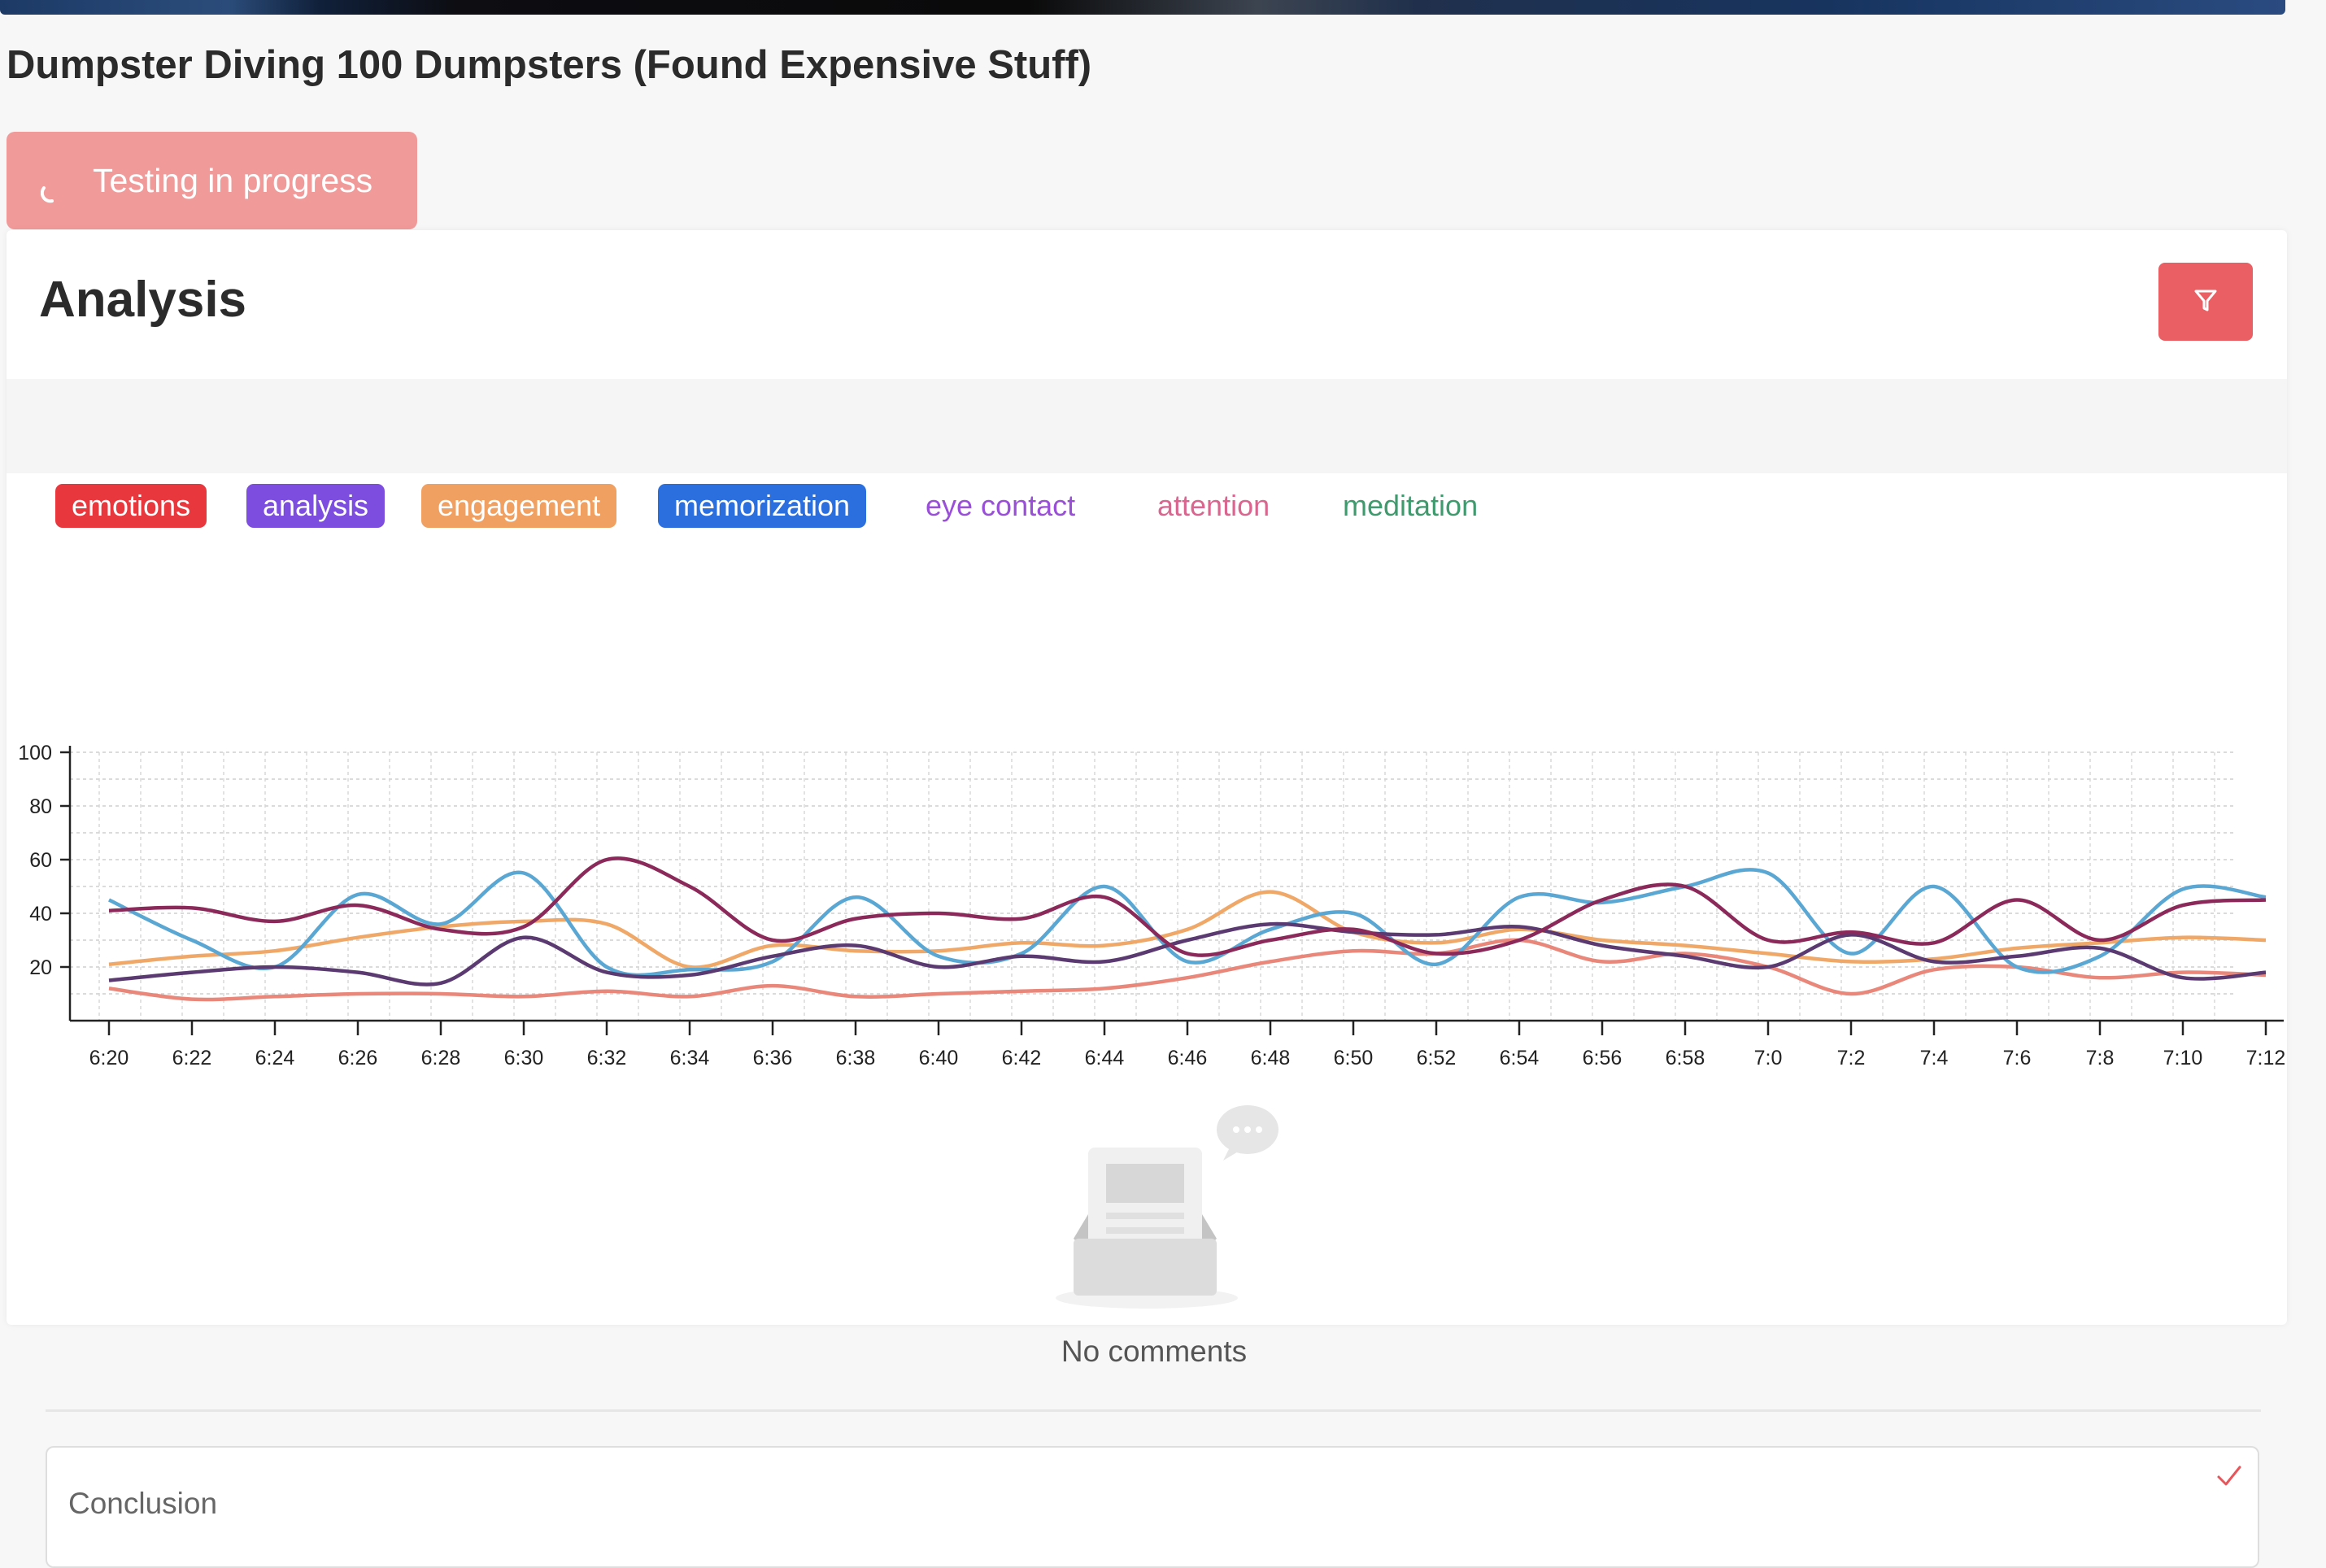 The width and height of the screenshot is (2326, 1568). I want to click on x-tick-label: 7:2, so click(1851, 1058).